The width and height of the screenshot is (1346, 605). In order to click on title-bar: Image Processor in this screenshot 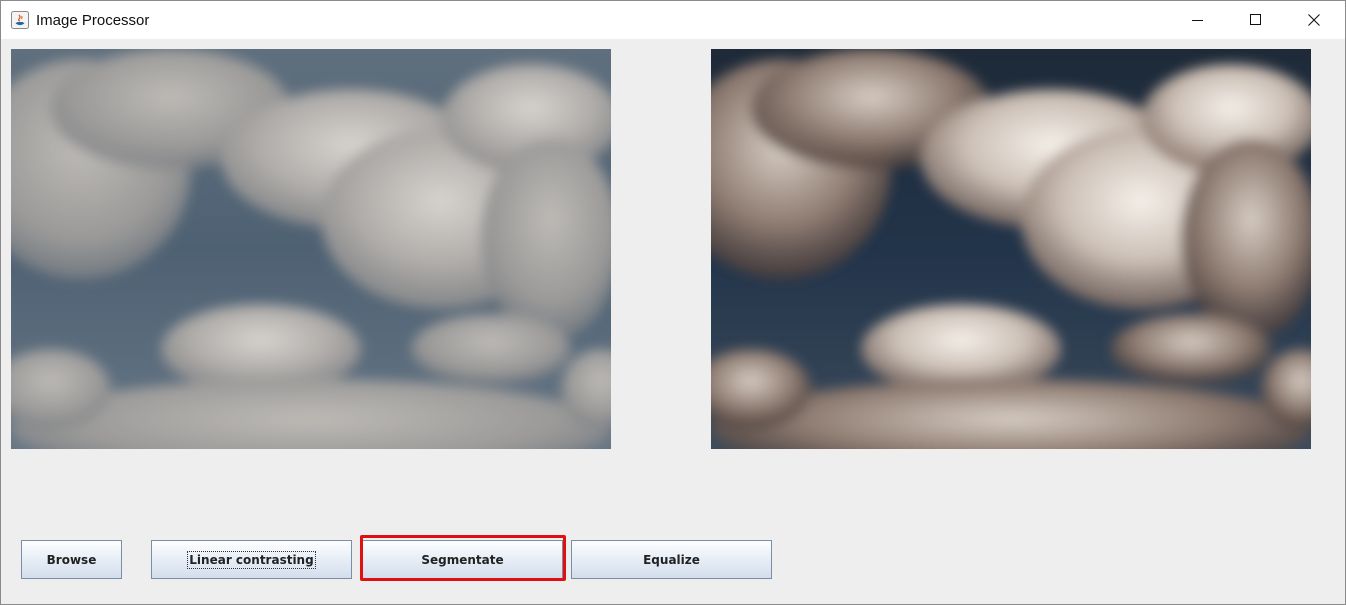, I will do `click(673, 20)`.